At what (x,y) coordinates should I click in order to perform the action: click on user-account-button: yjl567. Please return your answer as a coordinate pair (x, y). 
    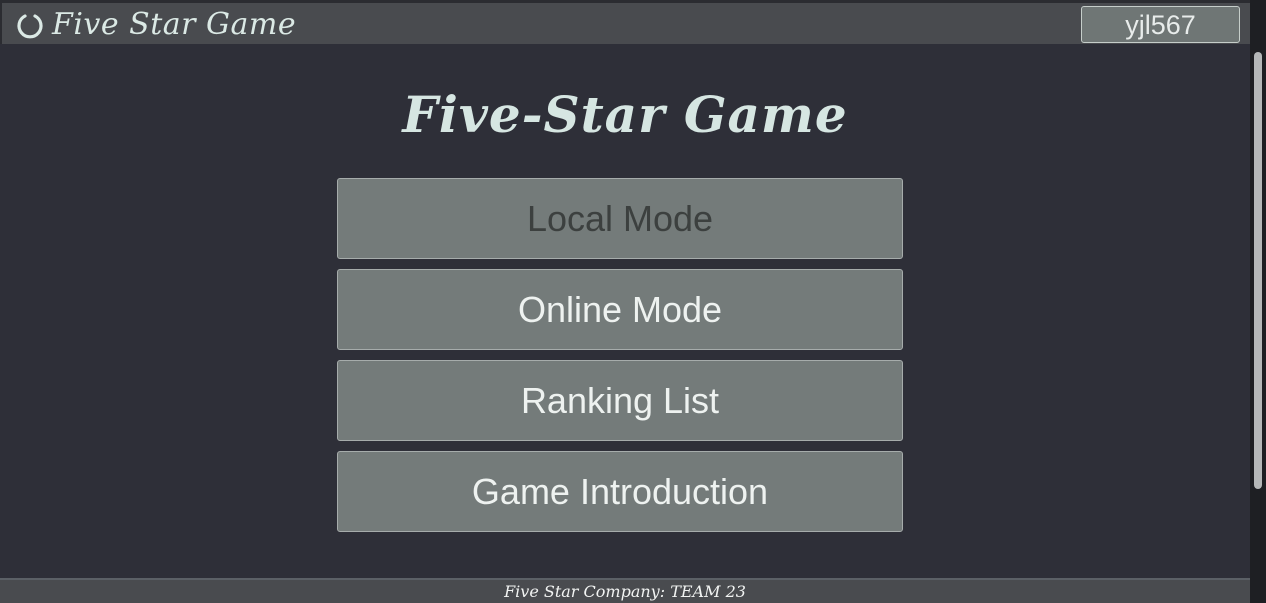
    Looking at the image, I should click on (1160, 24).